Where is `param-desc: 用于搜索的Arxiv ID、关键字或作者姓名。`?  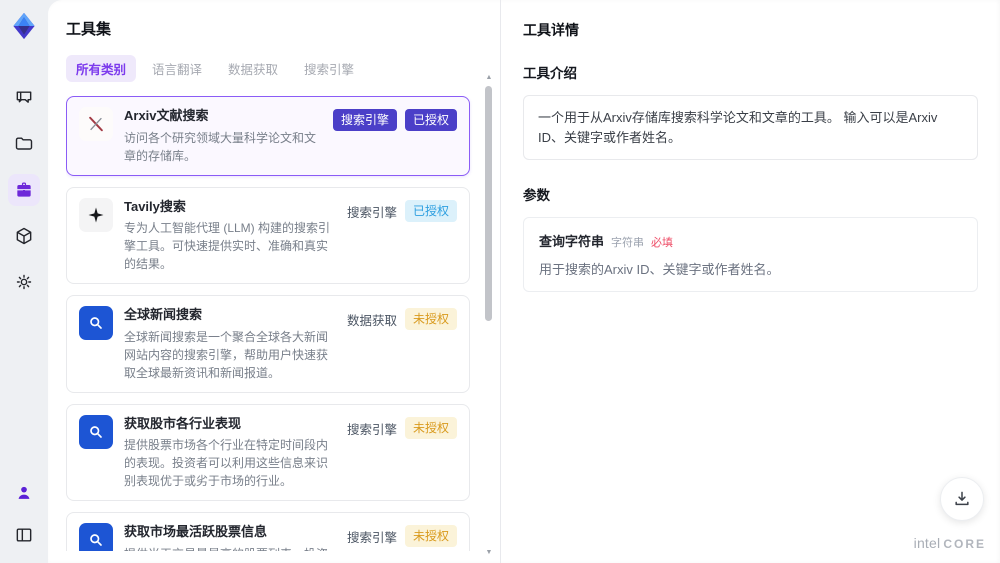 param-desc: 用于搜索的Arxiv ID、关键字或作者姓名。 is located at coordinates (659, 269).